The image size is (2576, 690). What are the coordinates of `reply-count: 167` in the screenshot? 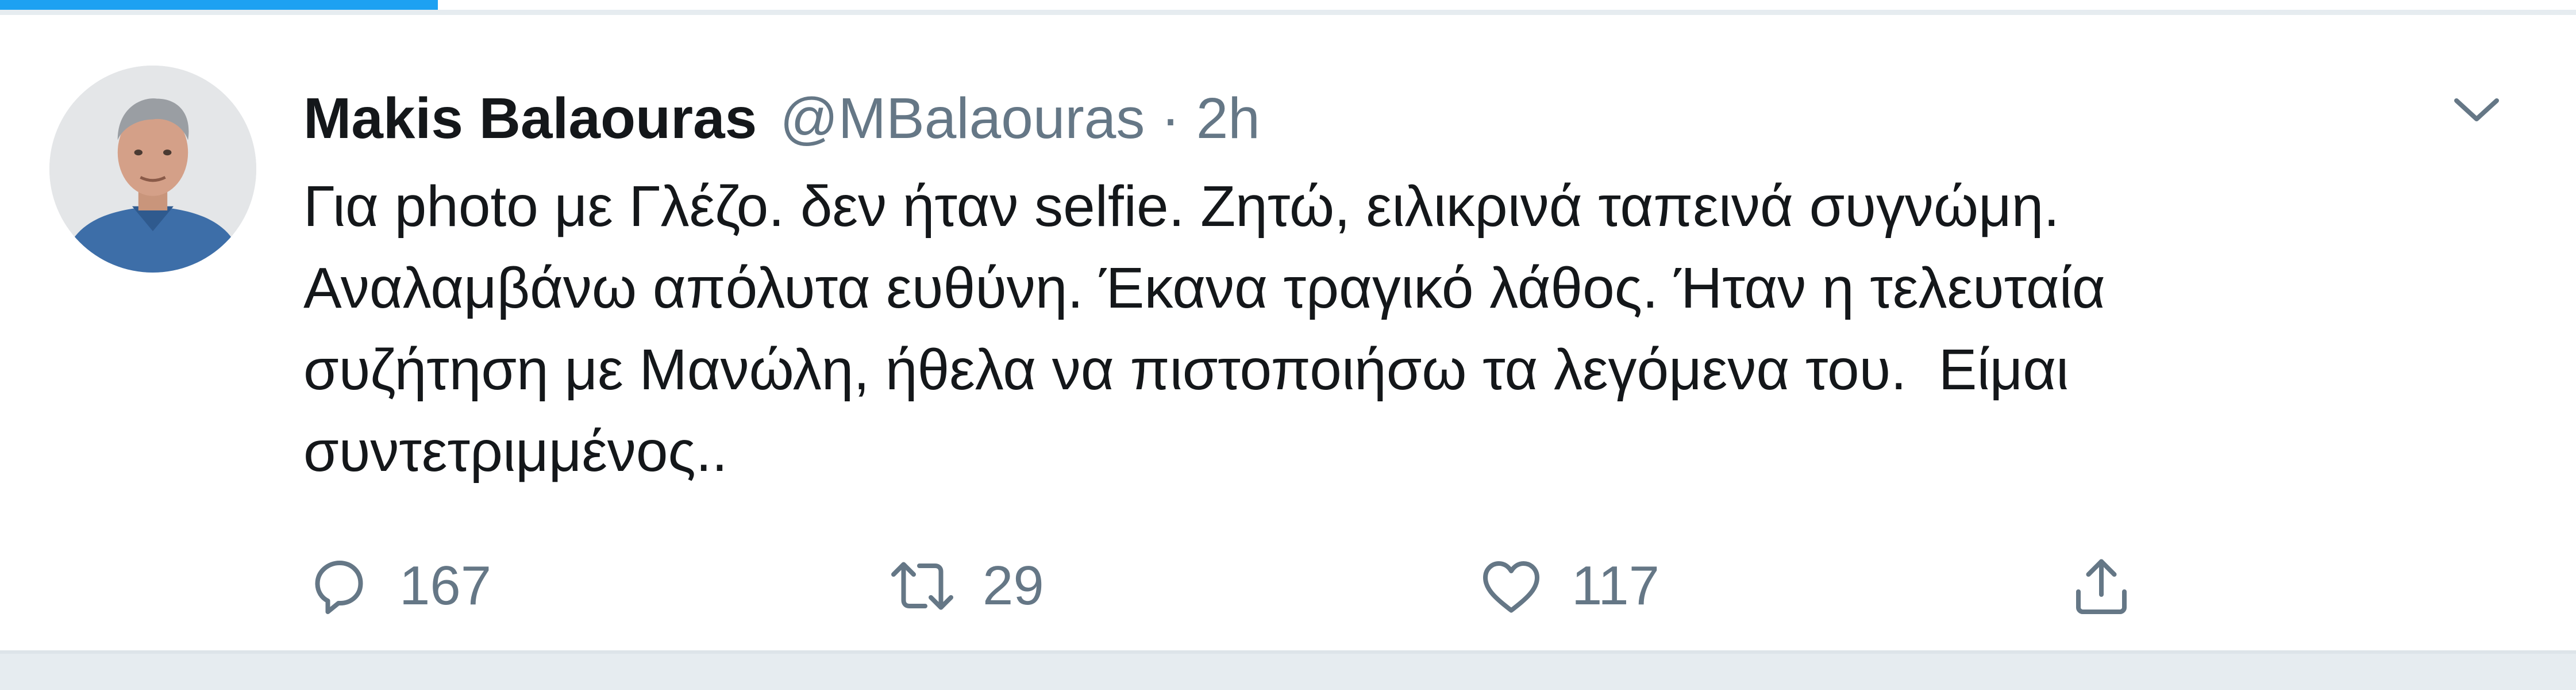 It's located at (445, 585).